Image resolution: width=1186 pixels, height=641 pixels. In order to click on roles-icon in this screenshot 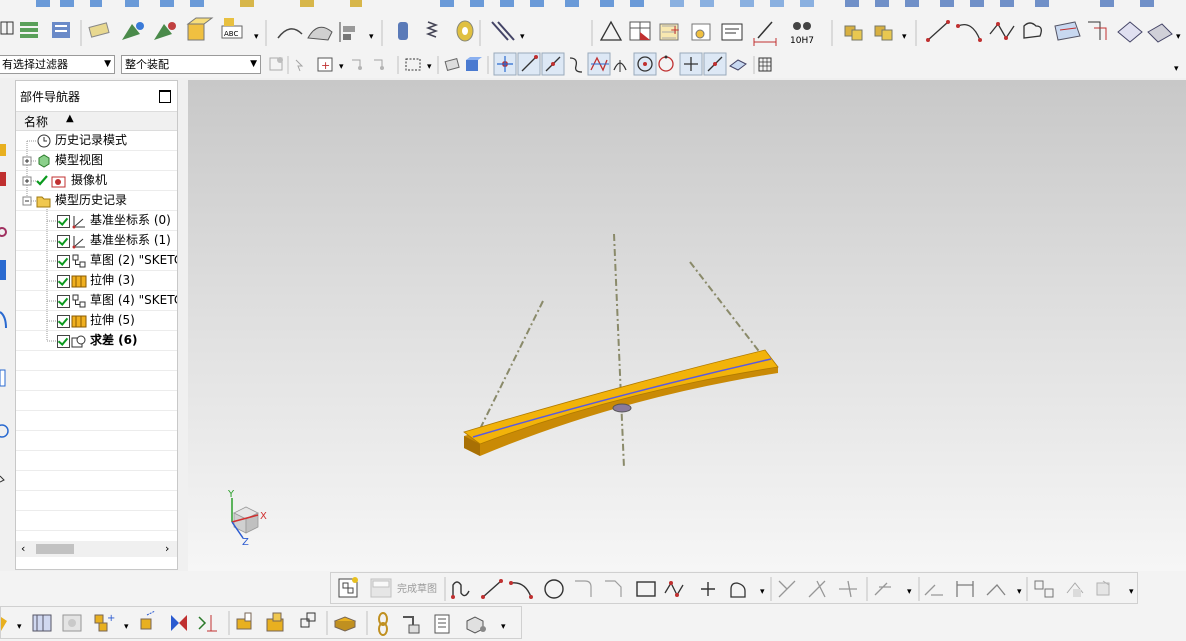, I will do `click(2, 479)`.